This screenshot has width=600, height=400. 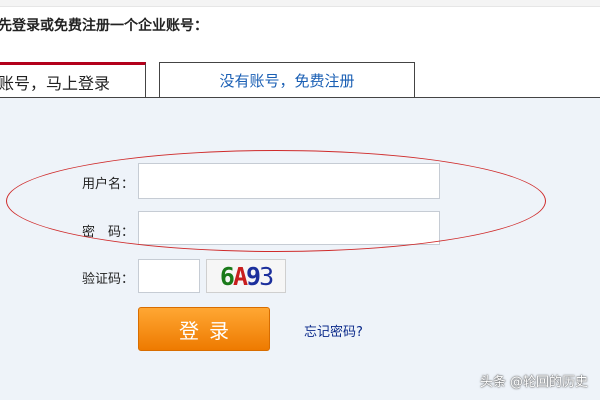 What do you see at coordinates (333, 330) in the screenshot?
I see `forgot-password-link: 忘记密码?` at bounding box center [333, 330].